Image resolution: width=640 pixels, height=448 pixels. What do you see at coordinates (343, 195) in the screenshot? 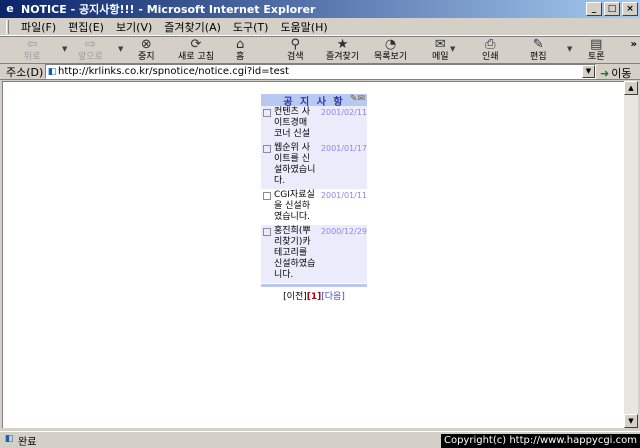
I see `notice-item-date: 2001/01/11` at bounding box center [343, 195].